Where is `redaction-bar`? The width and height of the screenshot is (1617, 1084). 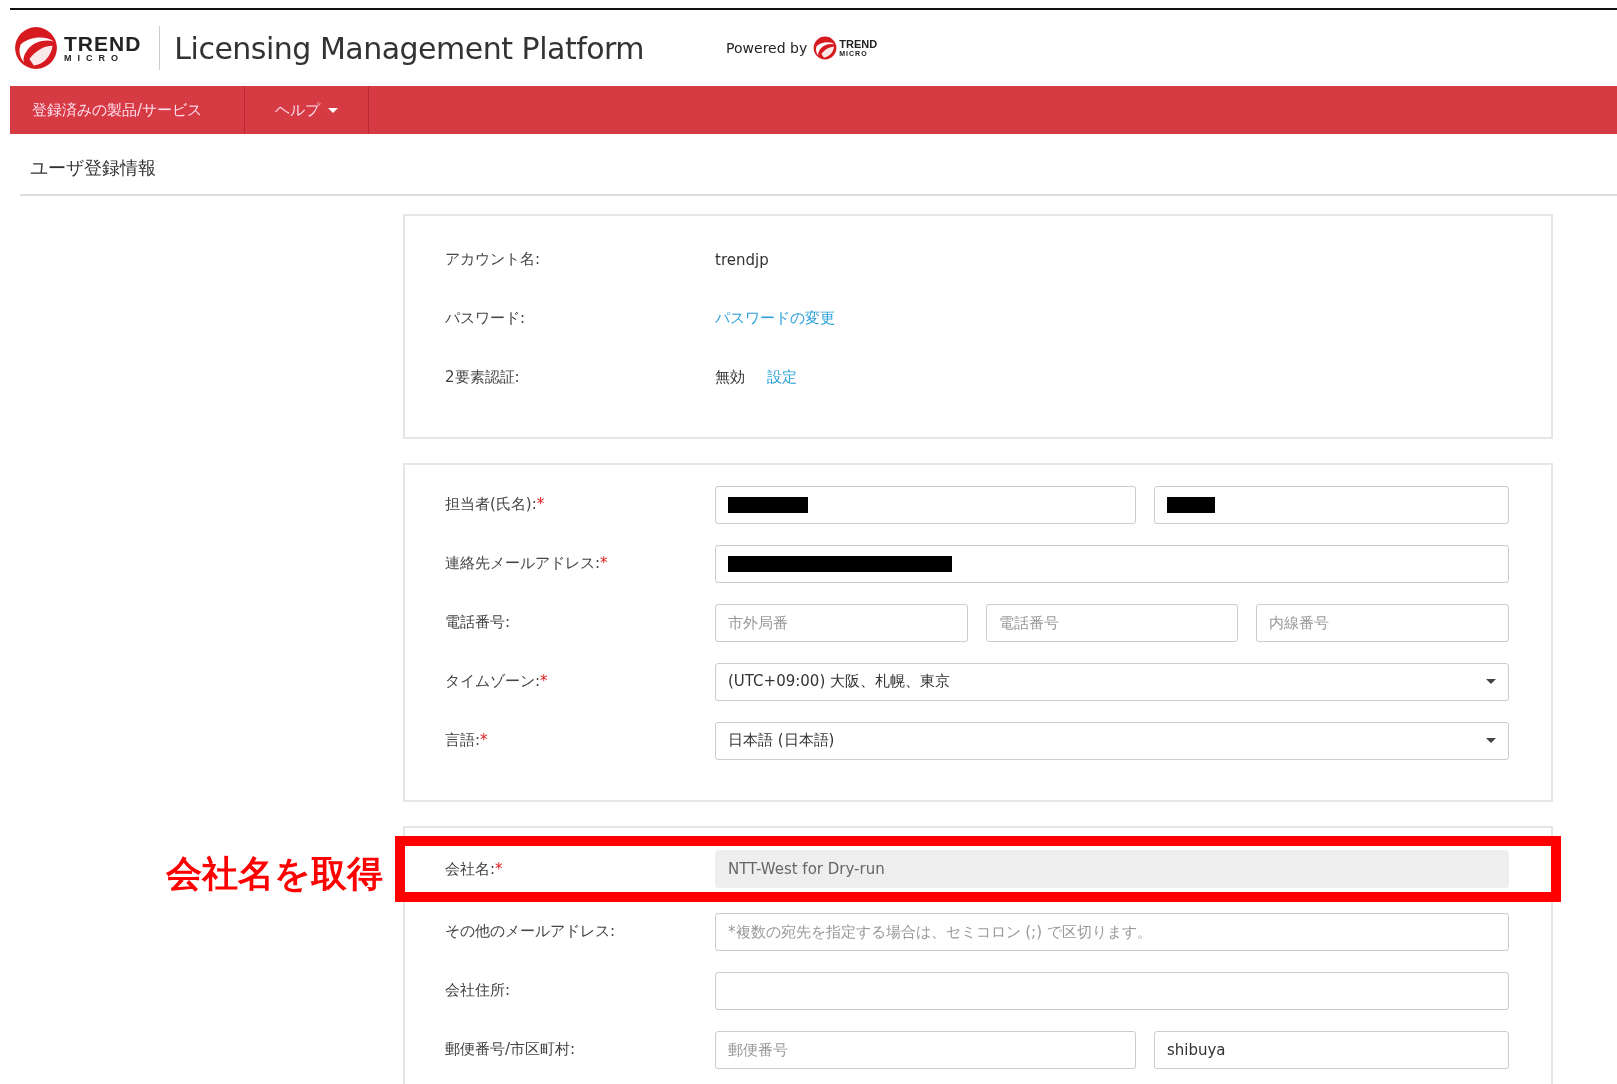
redaction-bar is located at coordinates (1190, 504).